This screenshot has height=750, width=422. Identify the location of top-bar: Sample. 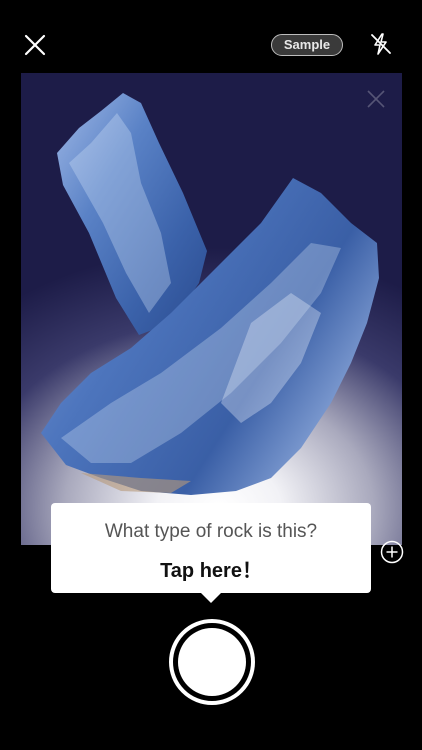
(211, 37).